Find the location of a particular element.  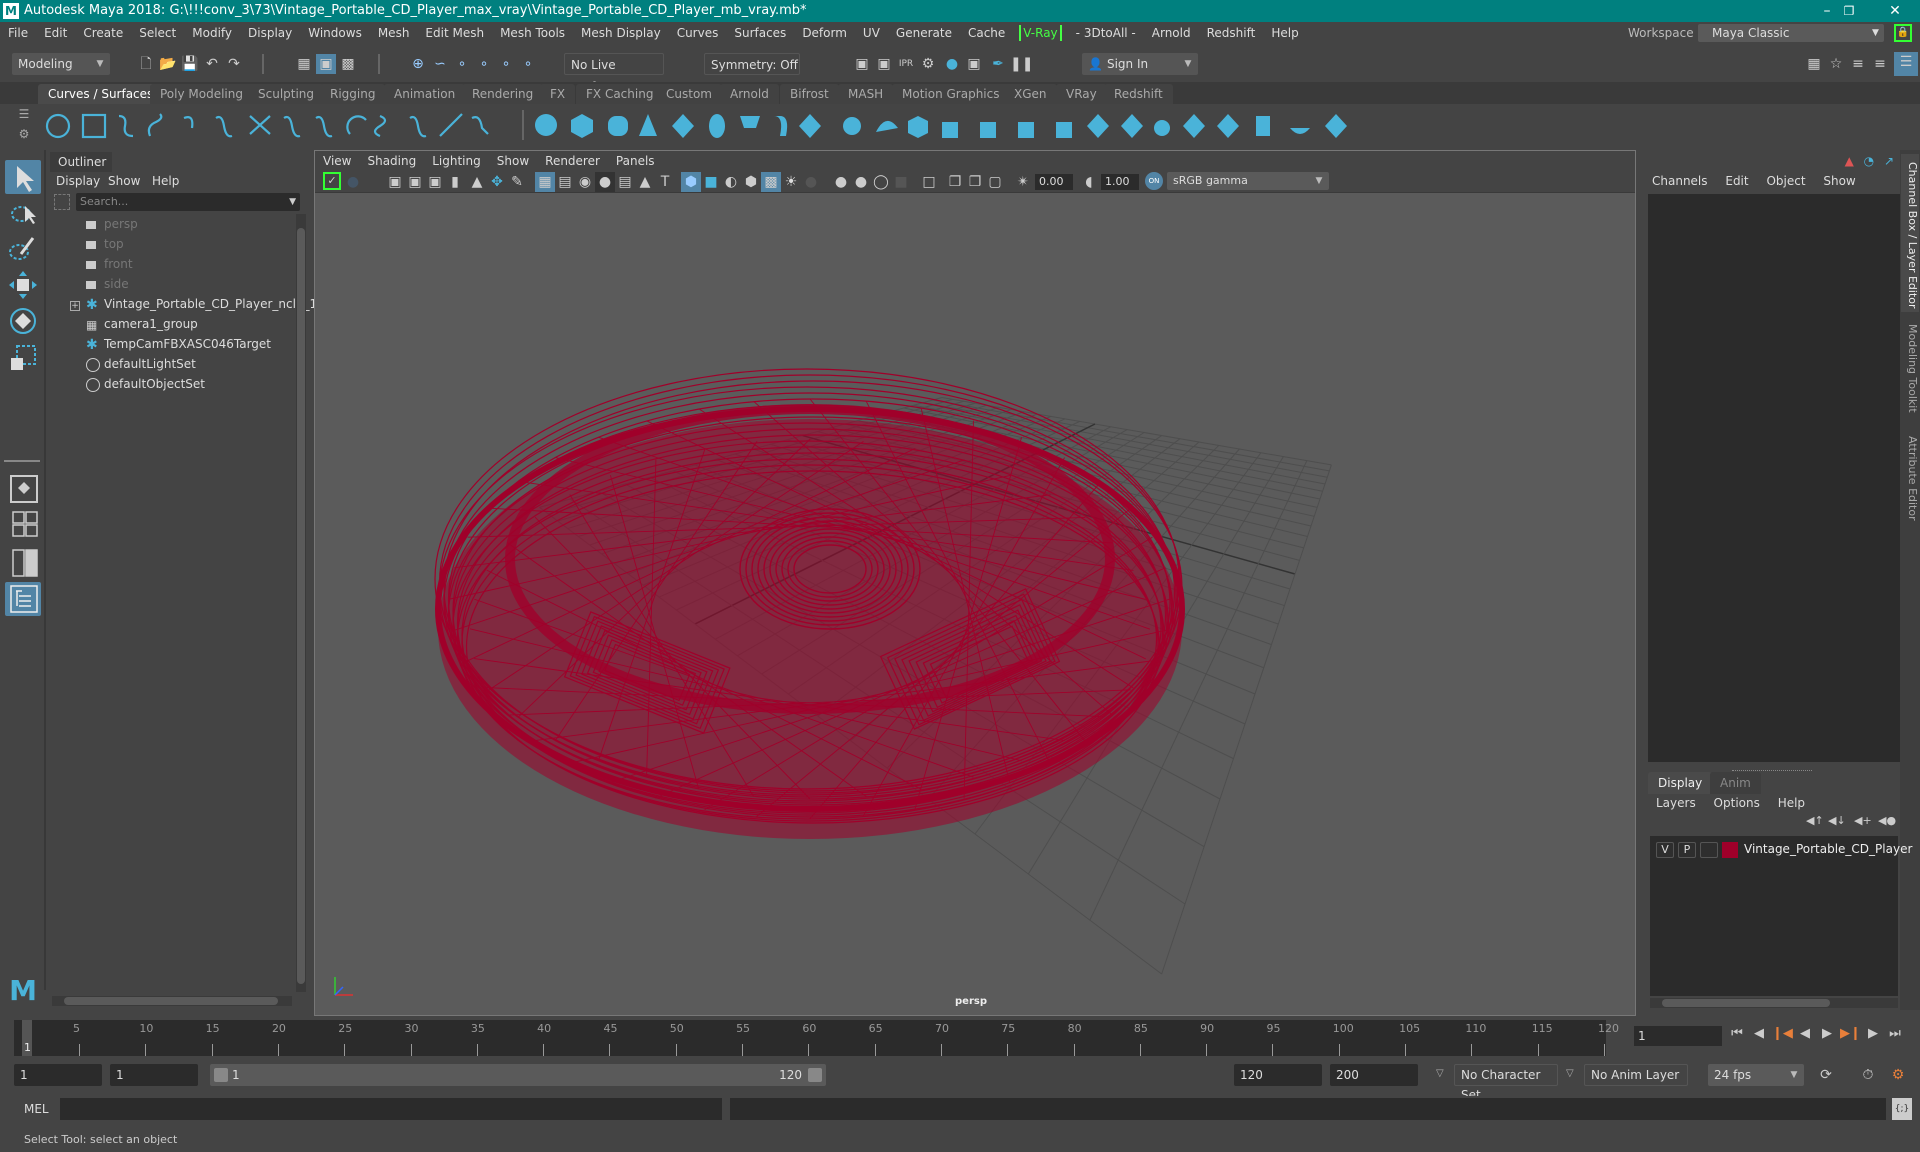

menu-create: Create is located at coordinates (103, 33).